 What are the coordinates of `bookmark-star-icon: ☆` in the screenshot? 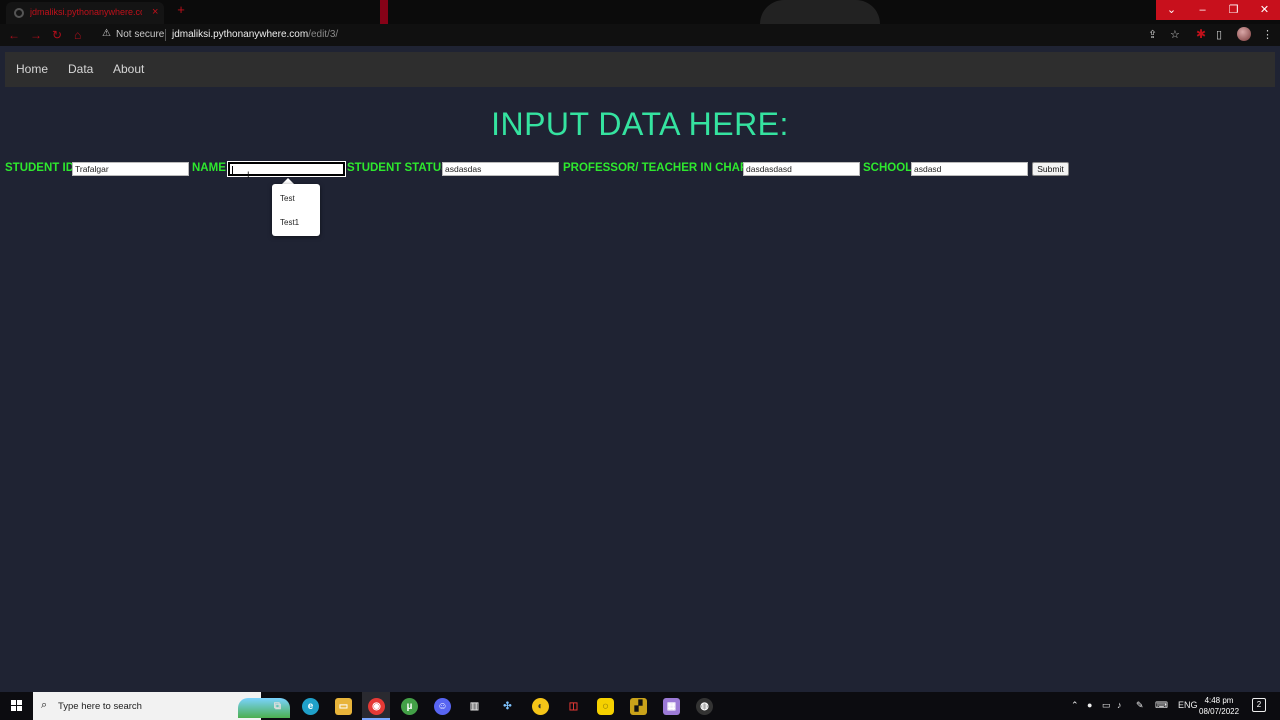 It's located at (1175, 34).